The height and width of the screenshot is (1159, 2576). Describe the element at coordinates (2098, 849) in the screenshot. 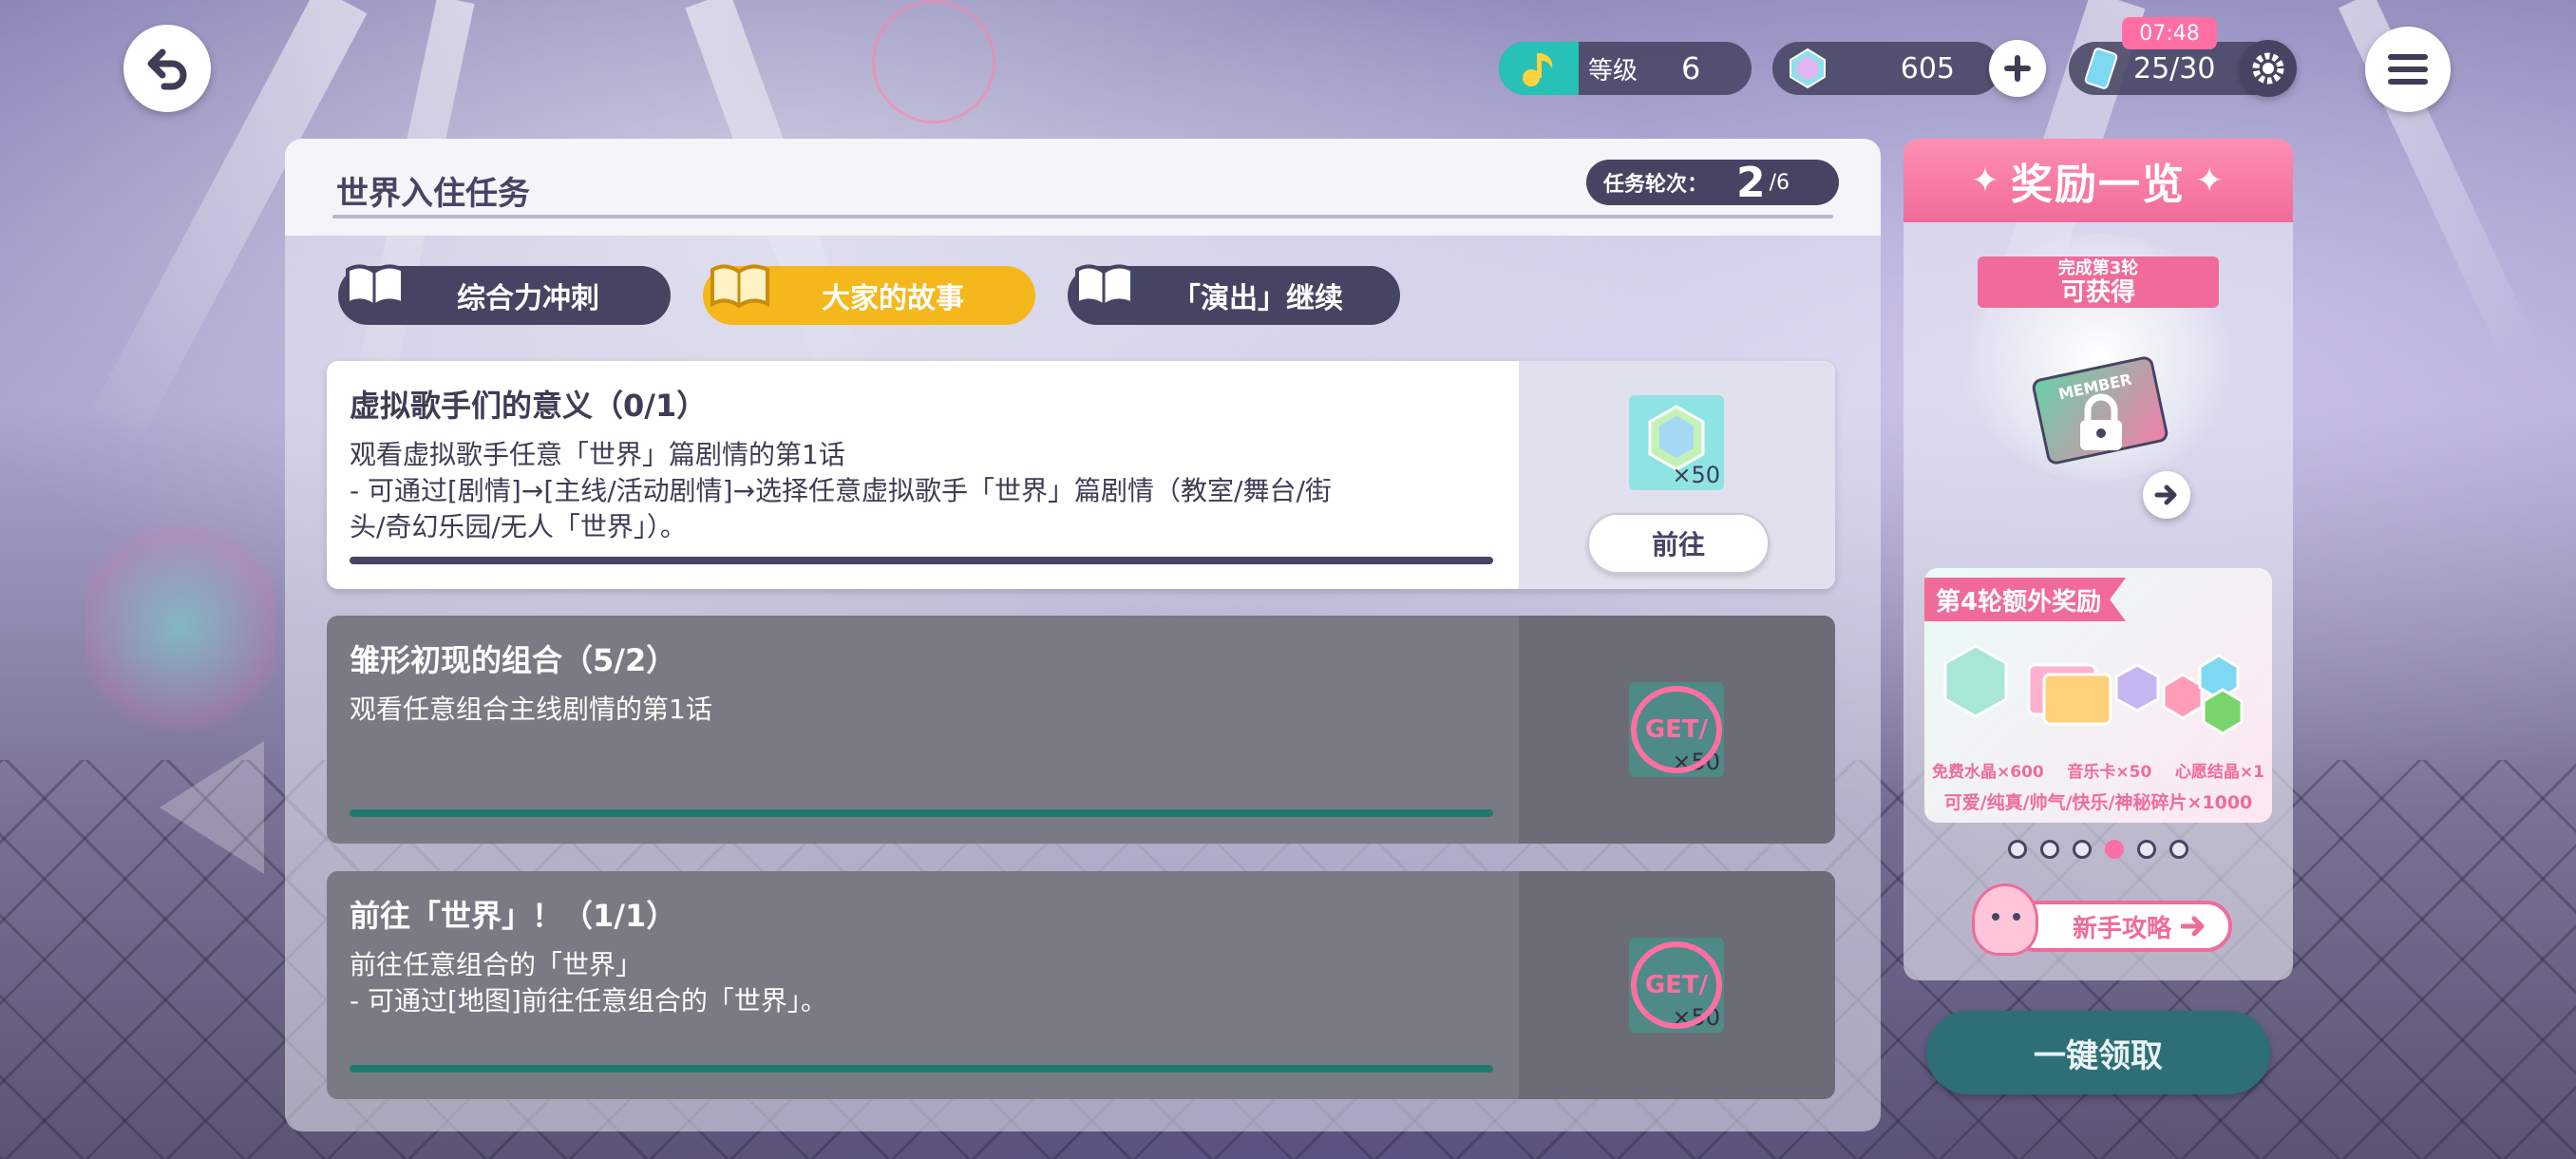

I see `reward-pagination` at that location.